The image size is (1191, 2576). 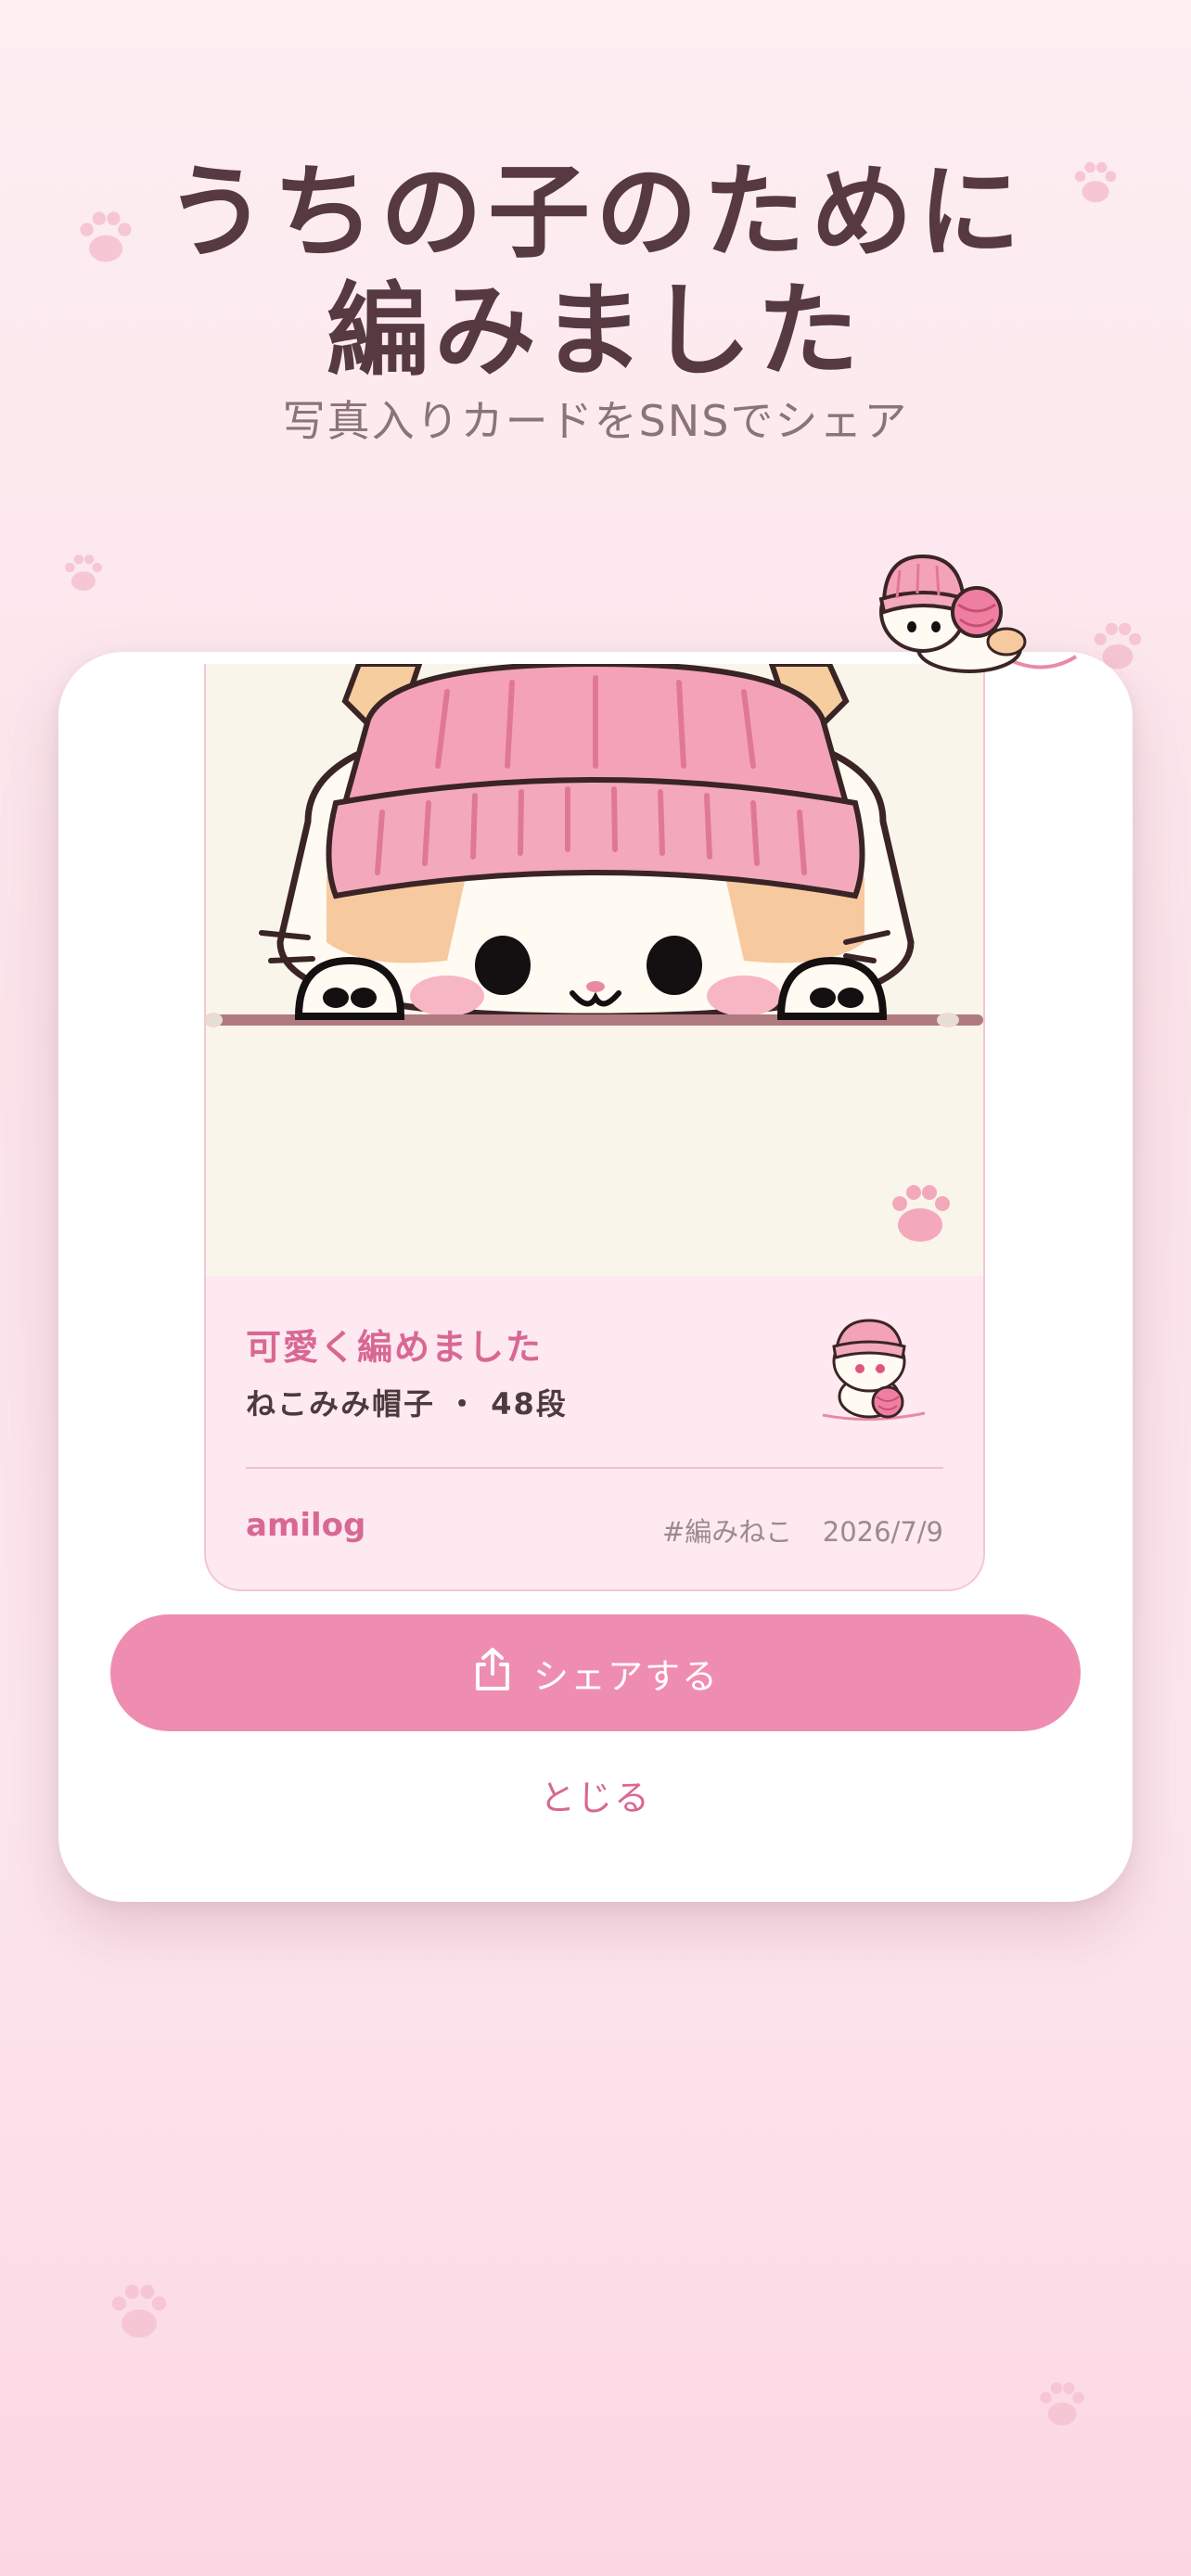 I want to click on page-title: うちの子のために 編みました, so click(x=595, y=271).